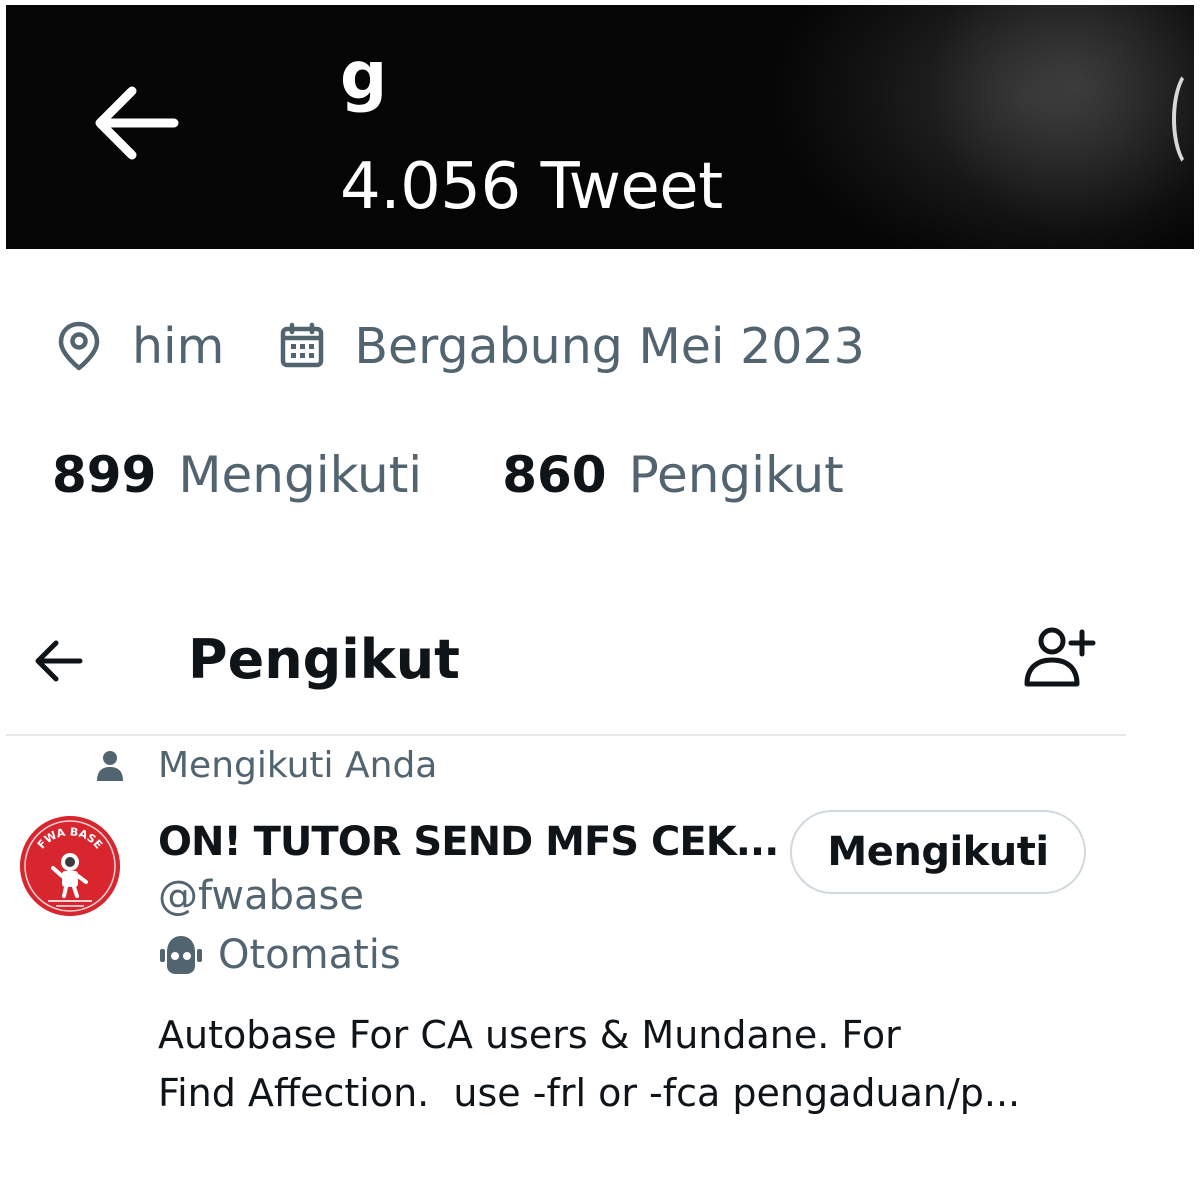  What do you see at coordinates (110, 766) in the screenshot?
I see `person-icon` at bounding box center [110, 766].